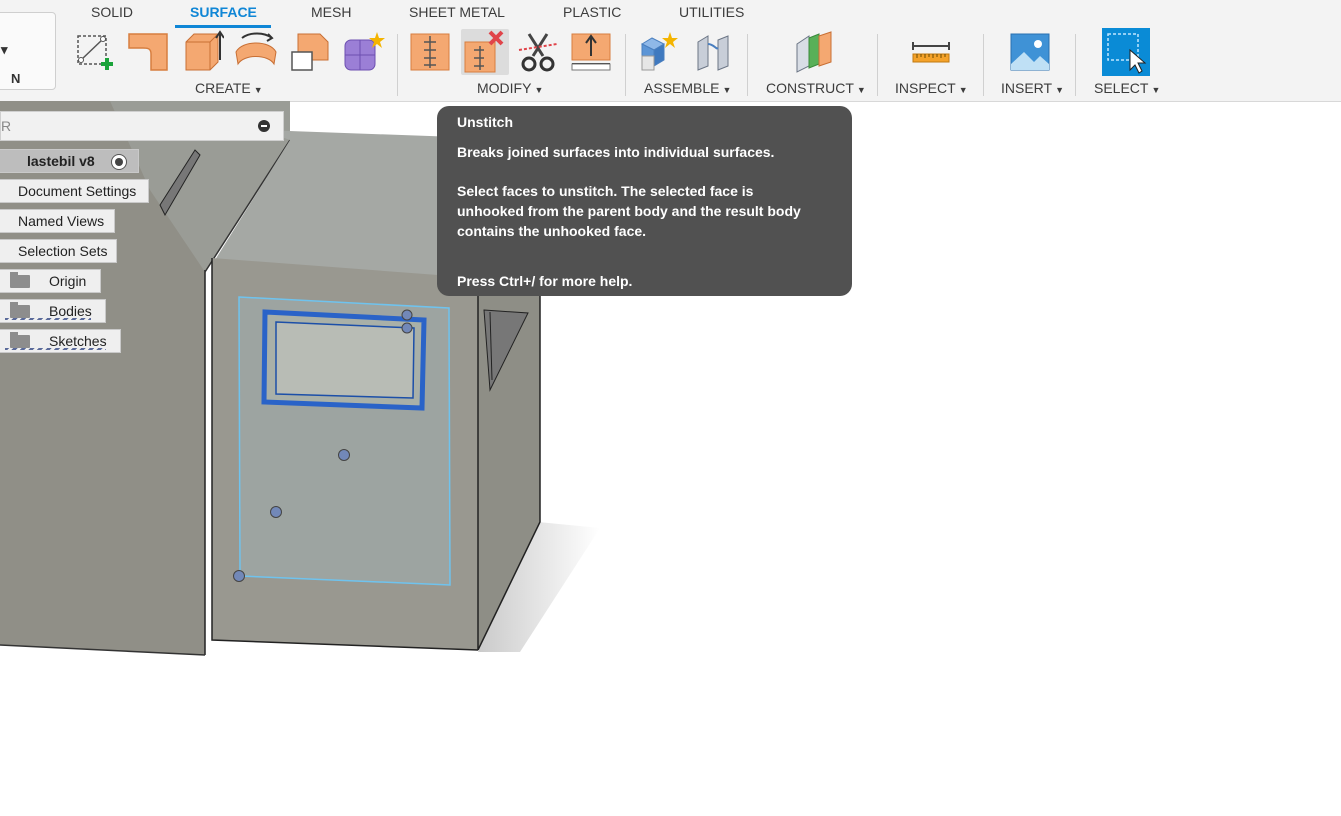 This screenshot has width=1341, height=816. I want to click on activate-radio-icon, so click(119, 162).